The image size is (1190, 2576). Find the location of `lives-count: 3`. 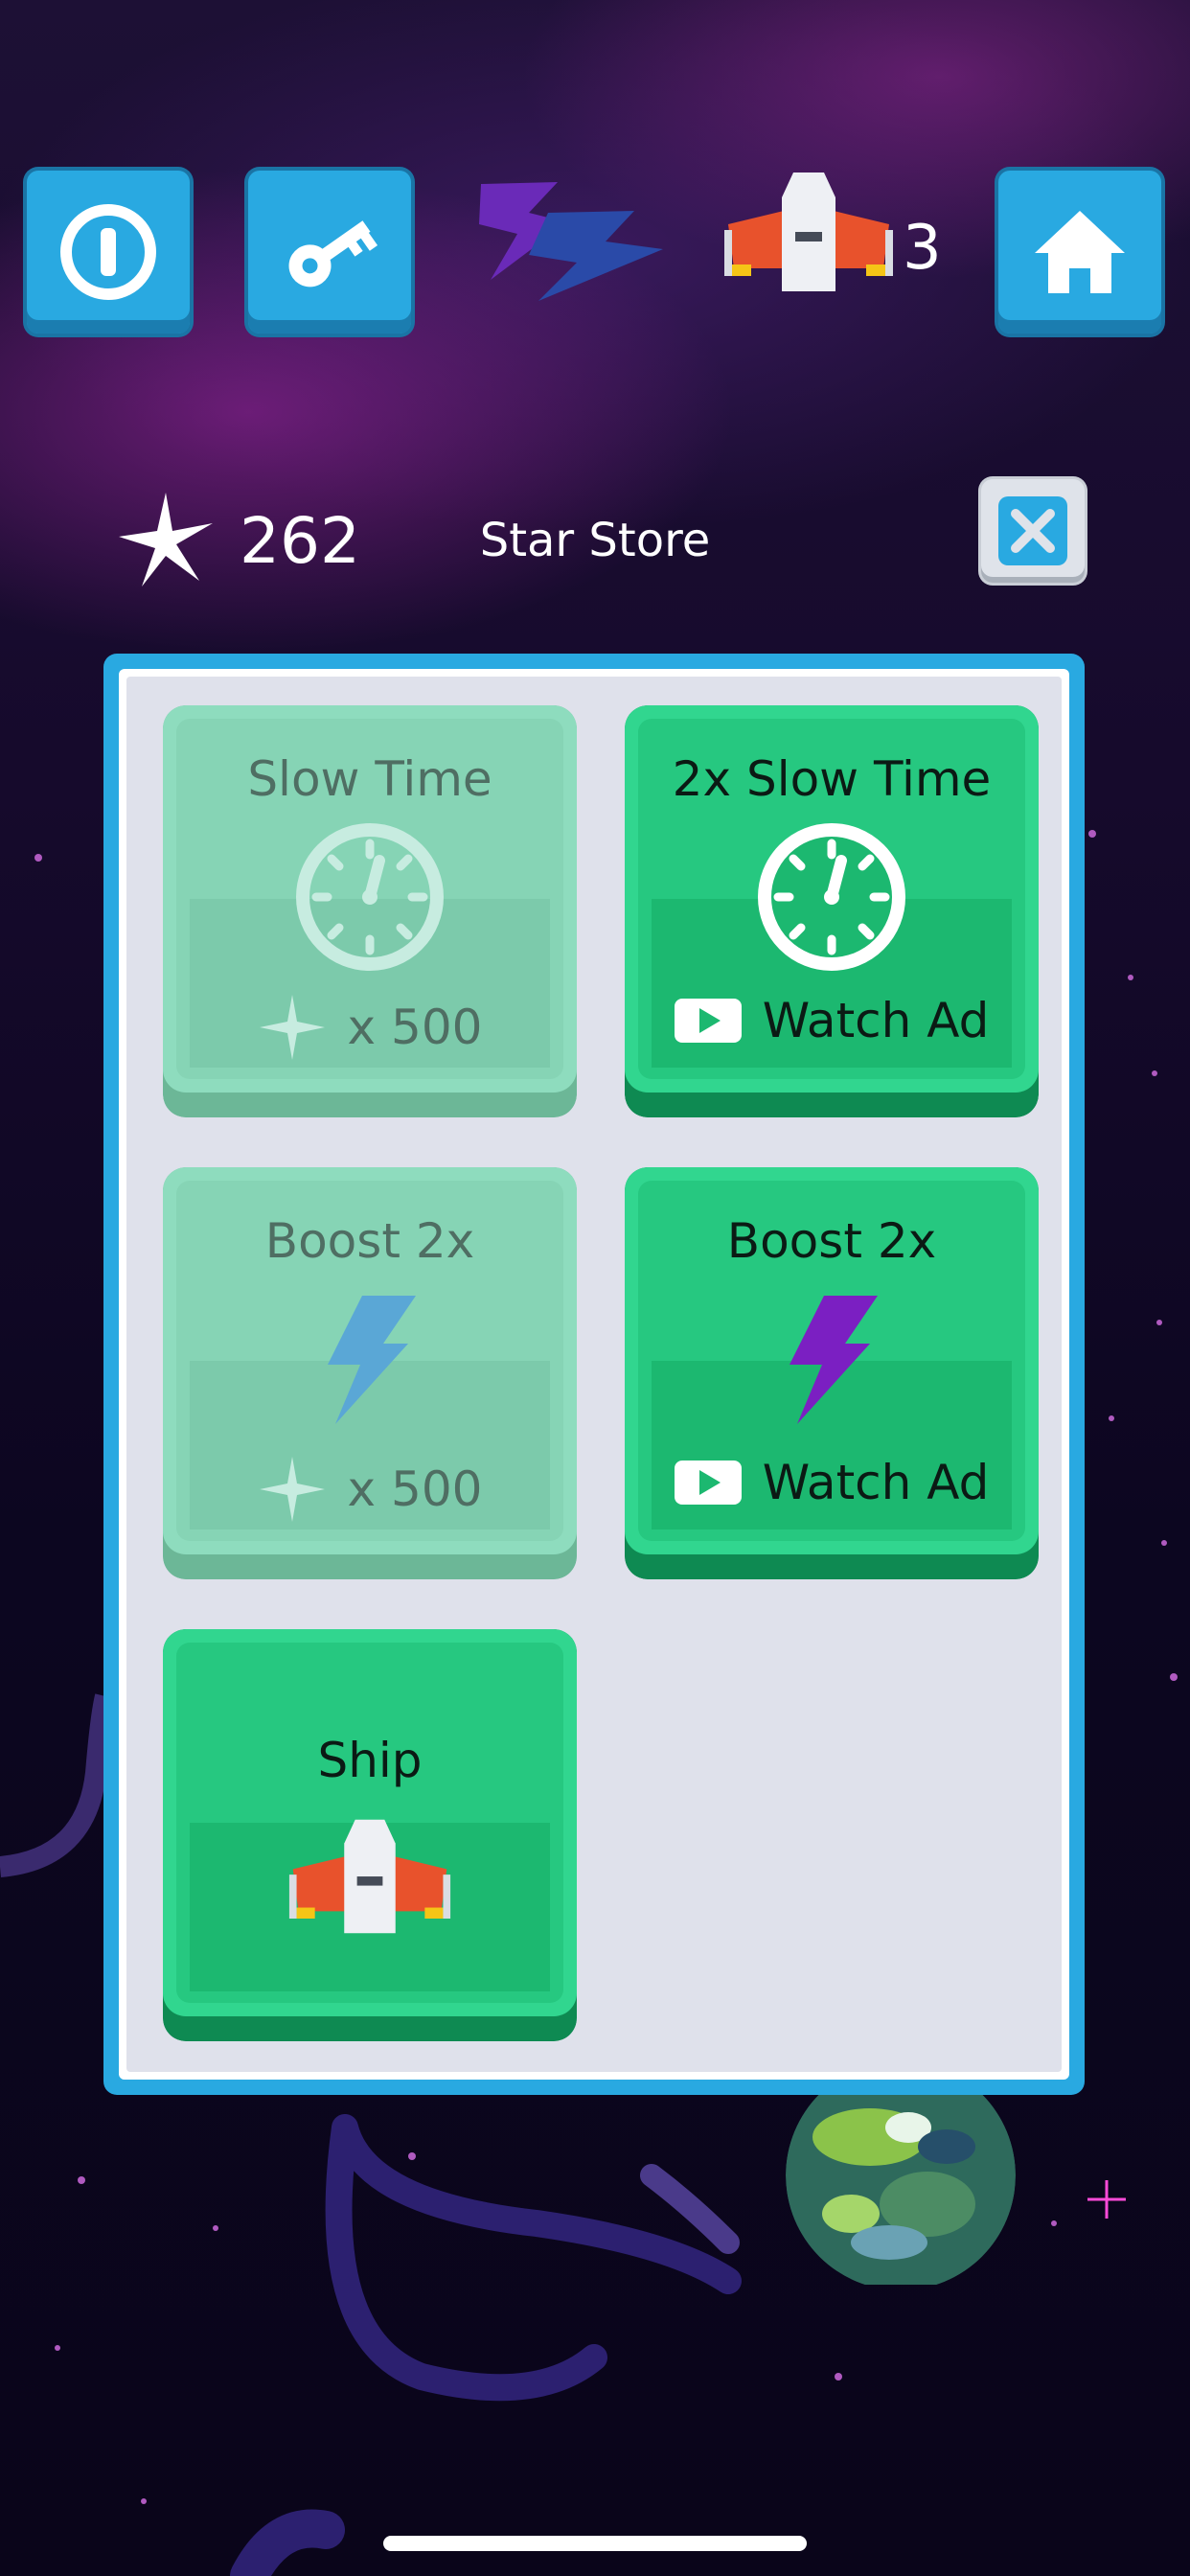

lives-count: 3 is located at coordinates (922, 248).